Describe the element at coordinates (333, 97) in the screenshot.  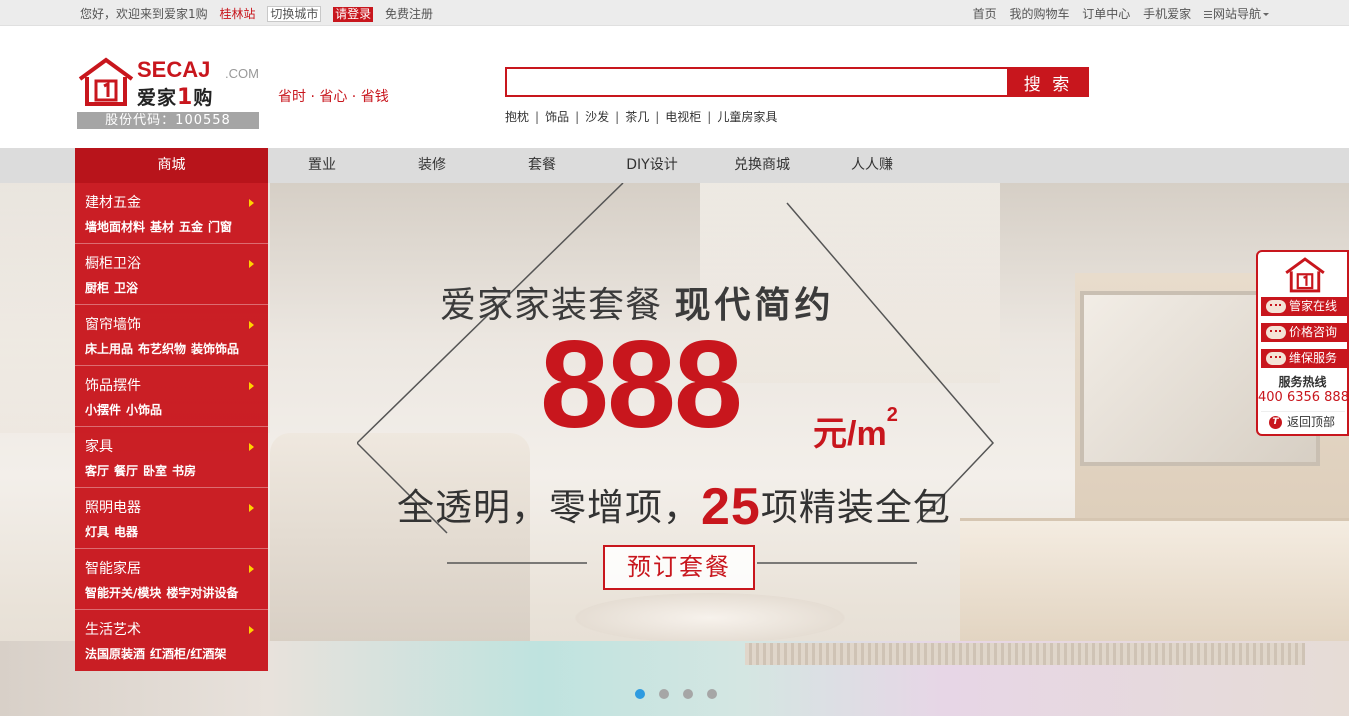
I see `slogan: 省时 · 省心 · 省钱` at that location.